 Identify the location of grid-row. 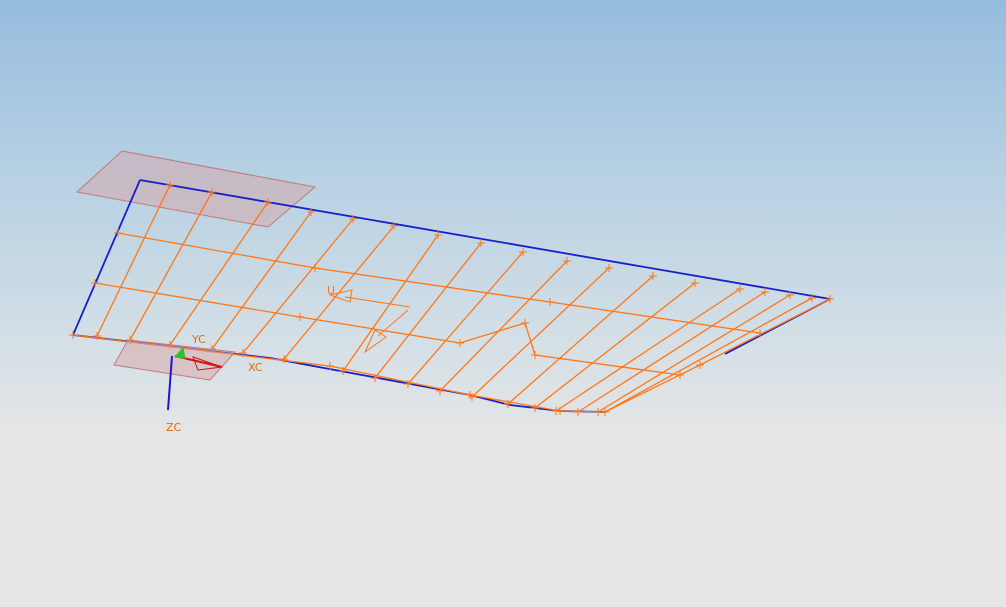
(439, 283).